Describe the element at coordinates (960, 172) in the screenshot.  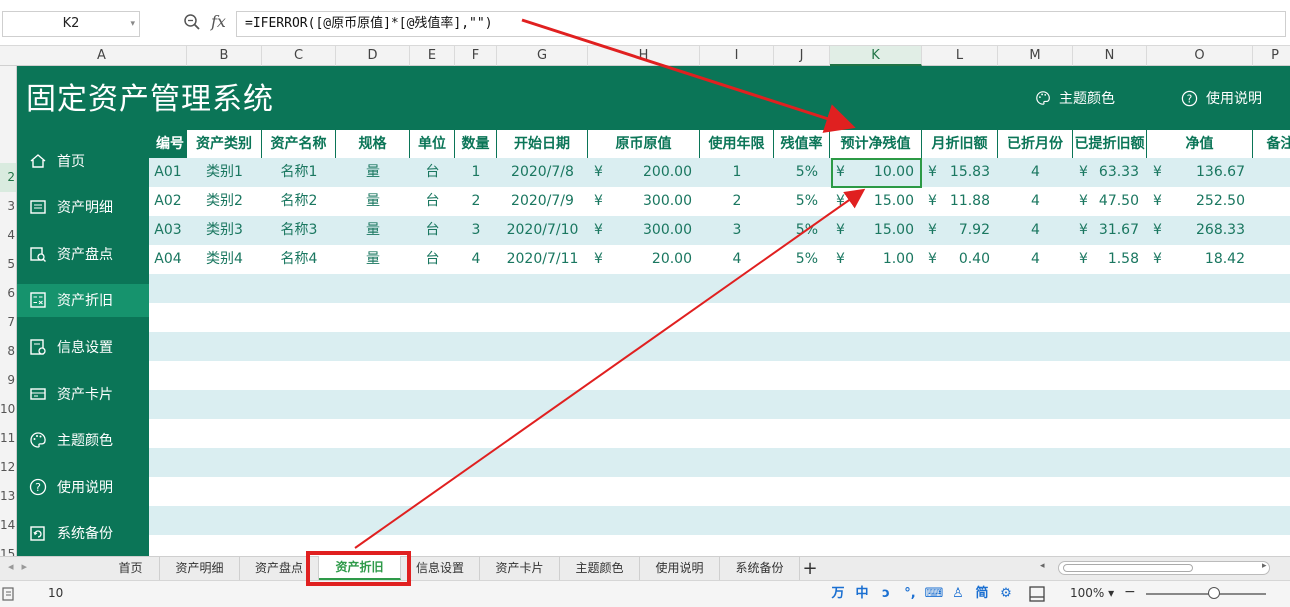
I see `table-cell: 15.83` at that location.